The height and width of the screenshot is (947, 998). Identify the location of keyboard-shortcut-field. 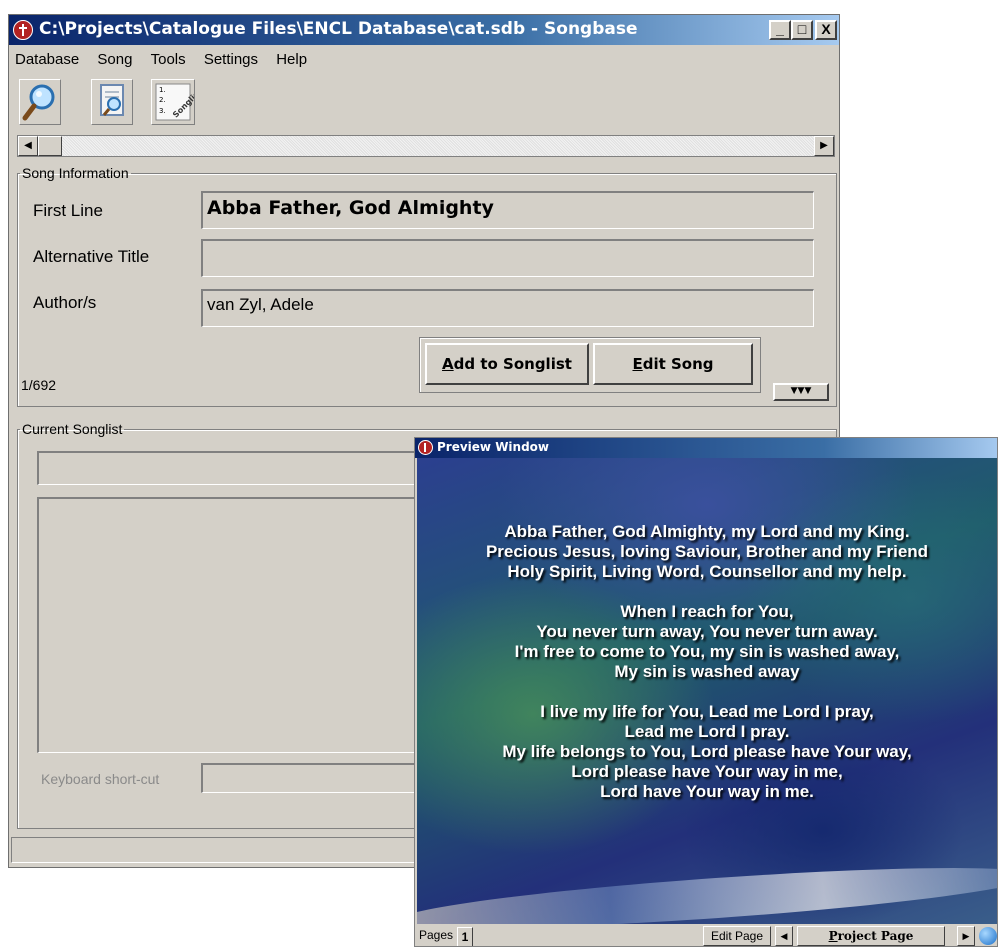
(309, 778).